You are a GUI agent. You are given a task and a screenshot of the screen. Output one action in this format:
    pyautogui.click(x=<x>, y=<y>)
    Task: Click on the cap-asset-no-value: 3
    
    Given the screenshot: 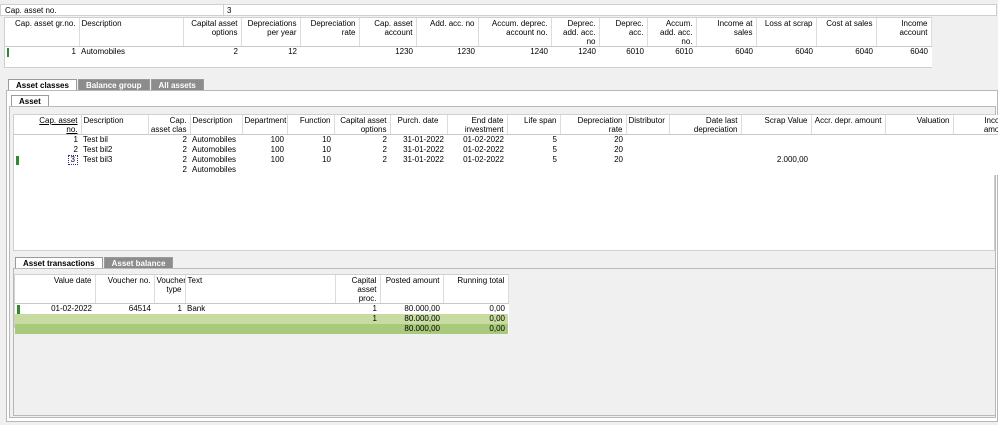 What is the action you would take?
    pyautogui.click(x=229, y=10)
    